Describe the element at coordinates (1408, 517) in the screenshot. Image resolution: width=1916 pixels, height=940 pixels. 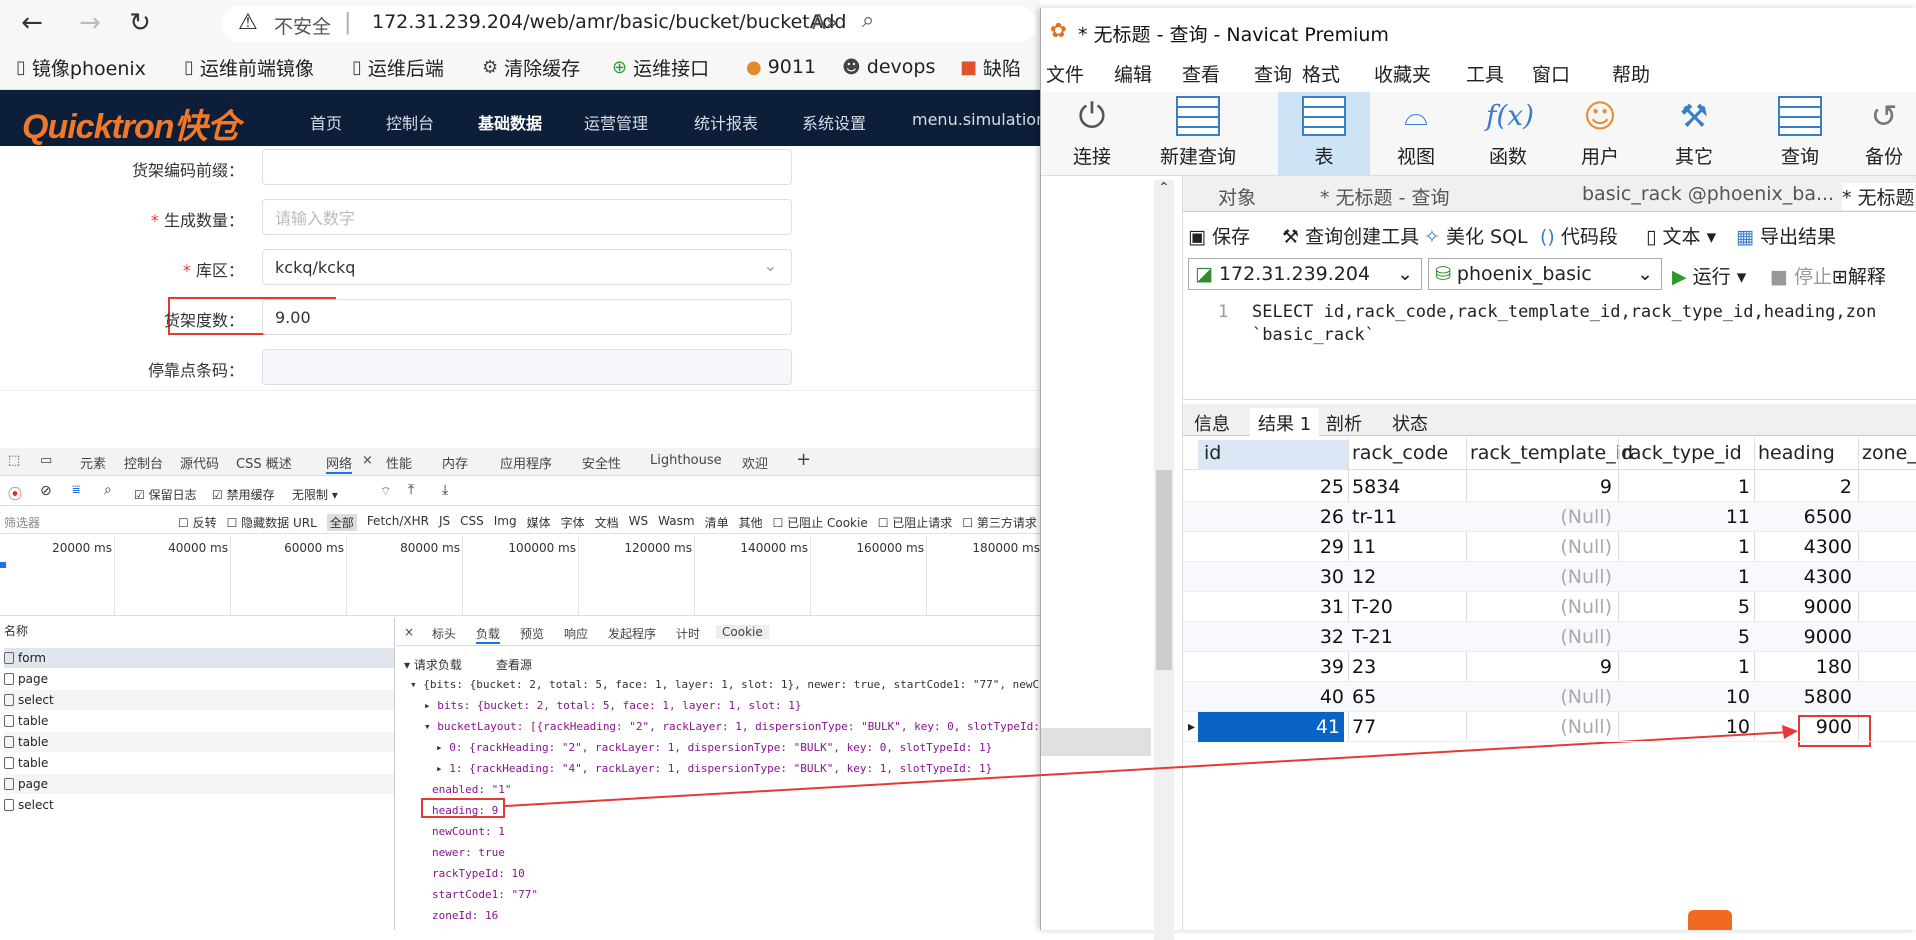
I see `table-cell: tr-11` at that location.